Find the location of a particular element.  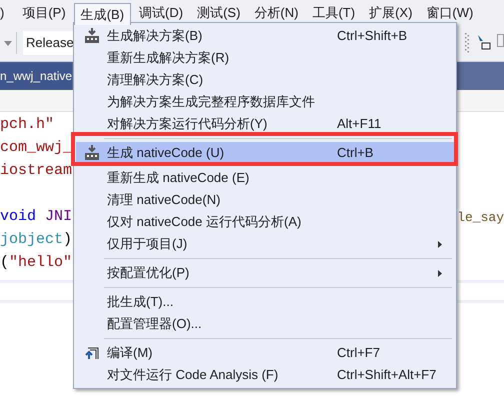

shortcut-label: Ctrl+Shift+Alt+F7 is located at coordinates (386, 375).